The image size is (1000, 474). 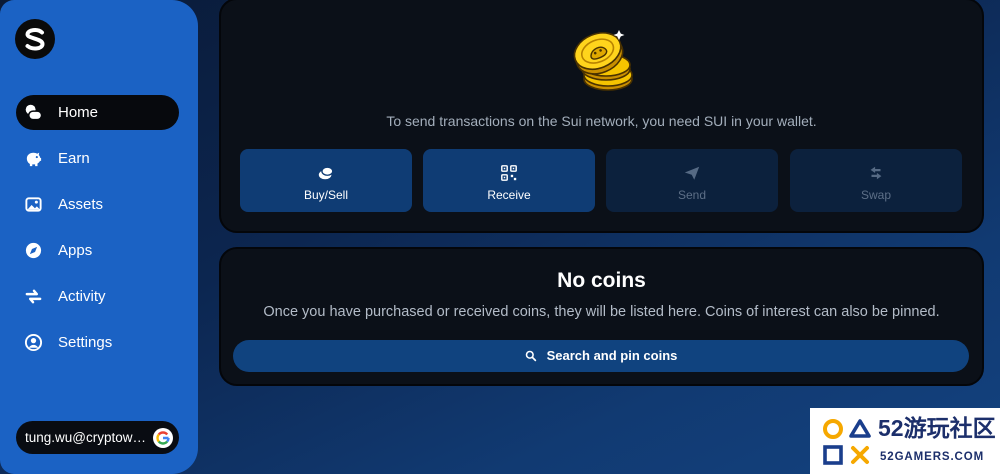 I want to click on watermark-title: 52游玩社区, so click(x=937, y=428).